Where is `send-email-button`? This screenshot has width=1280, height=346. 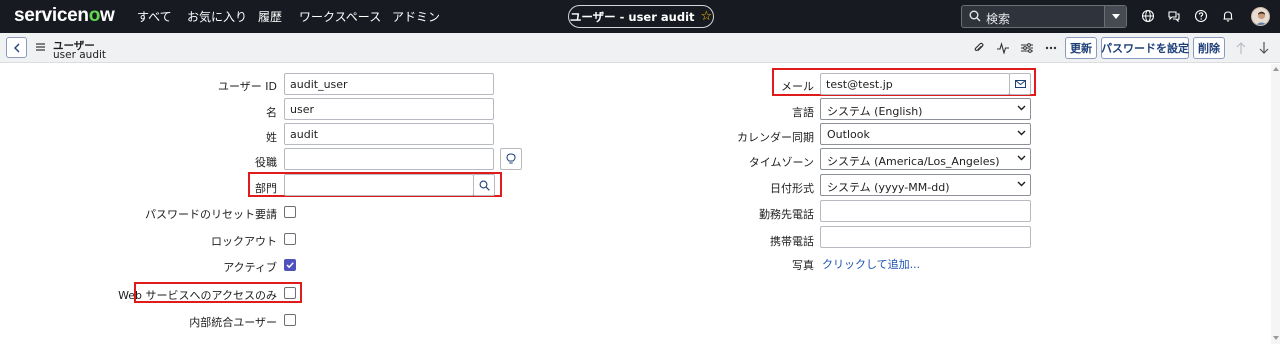
send-email-button is located at coordinates (1020, 84).